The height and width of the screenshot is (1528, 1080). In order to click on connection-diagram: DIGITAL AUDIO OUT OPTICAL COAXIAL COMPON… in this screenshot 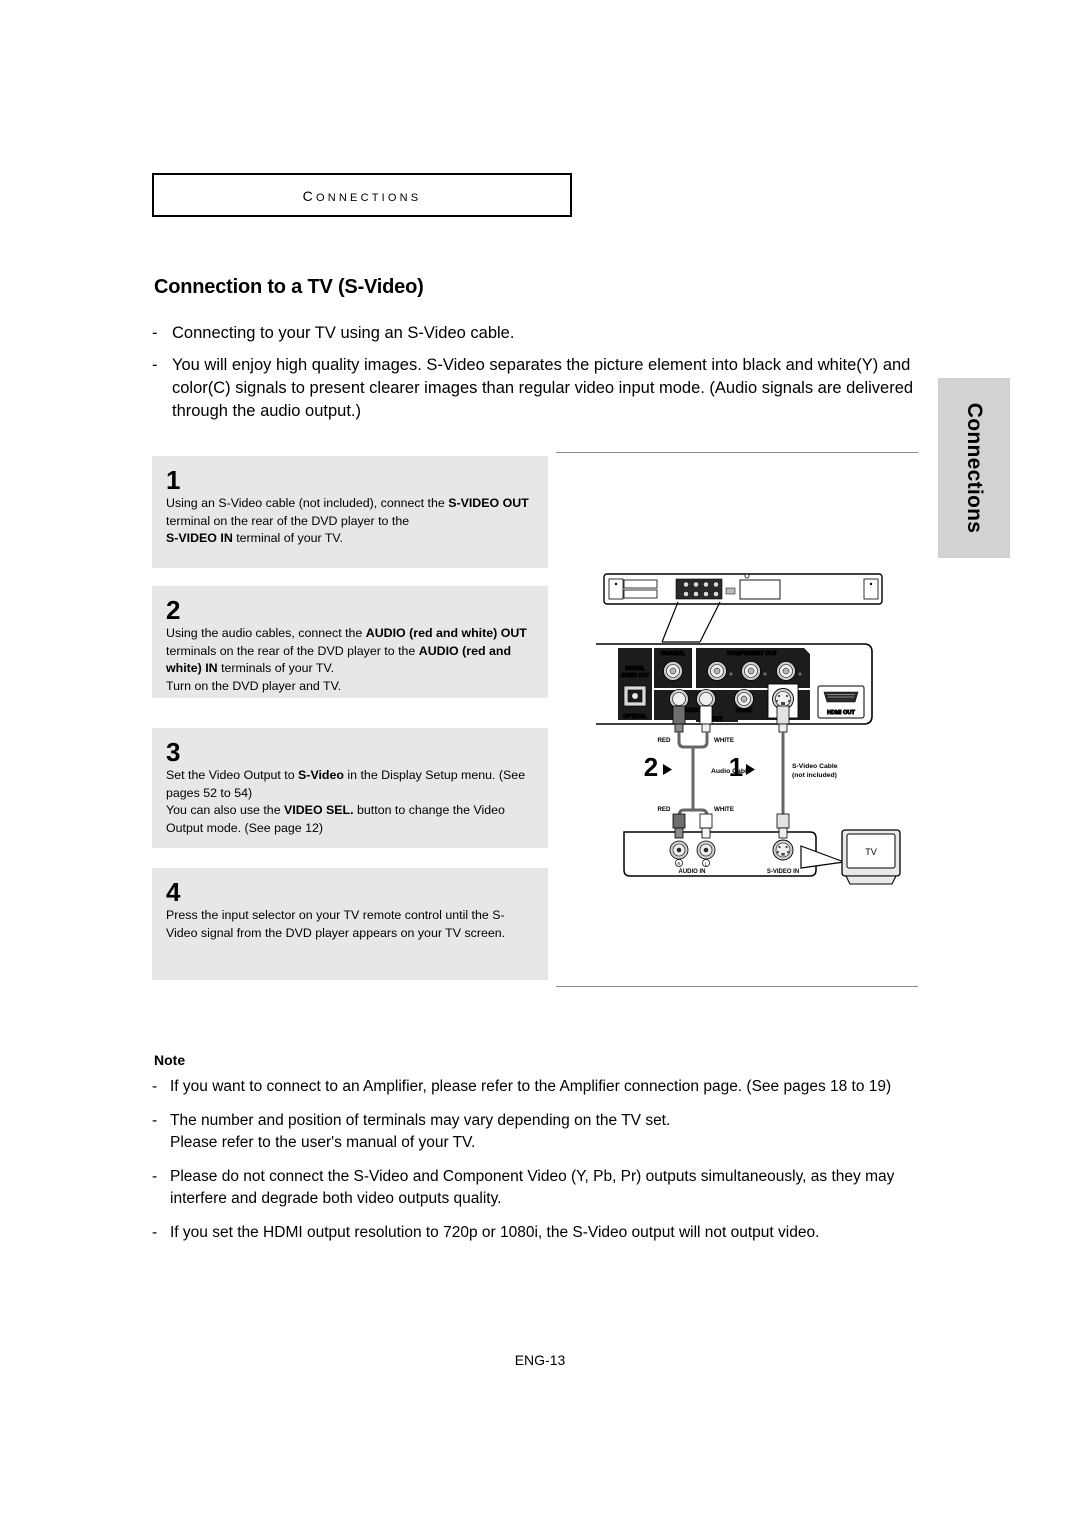, I will do `click(751, 741)`.